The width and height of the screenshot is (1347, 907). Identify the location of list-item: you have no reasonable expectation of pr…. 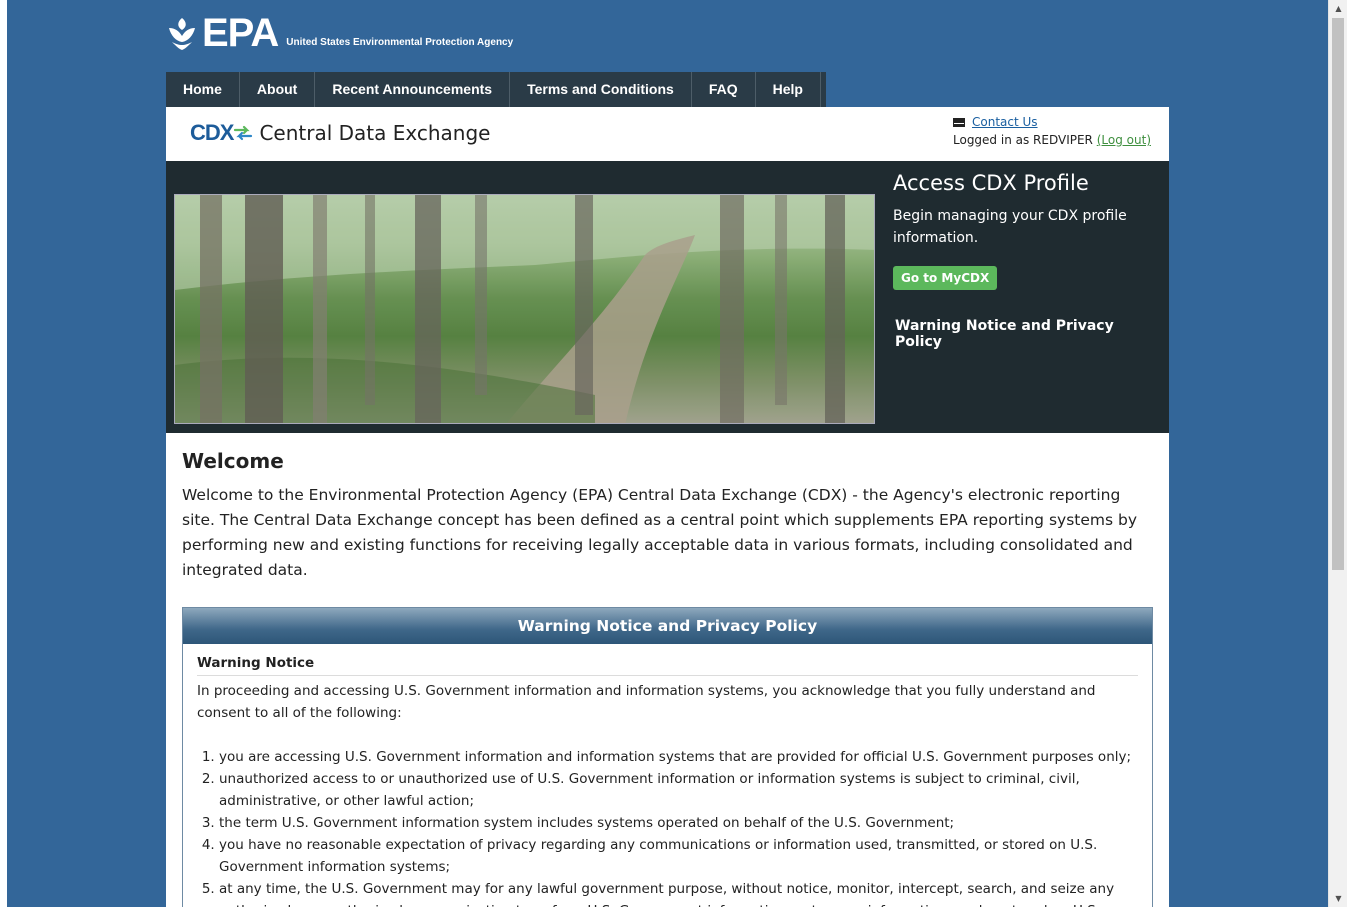
(678, 856).